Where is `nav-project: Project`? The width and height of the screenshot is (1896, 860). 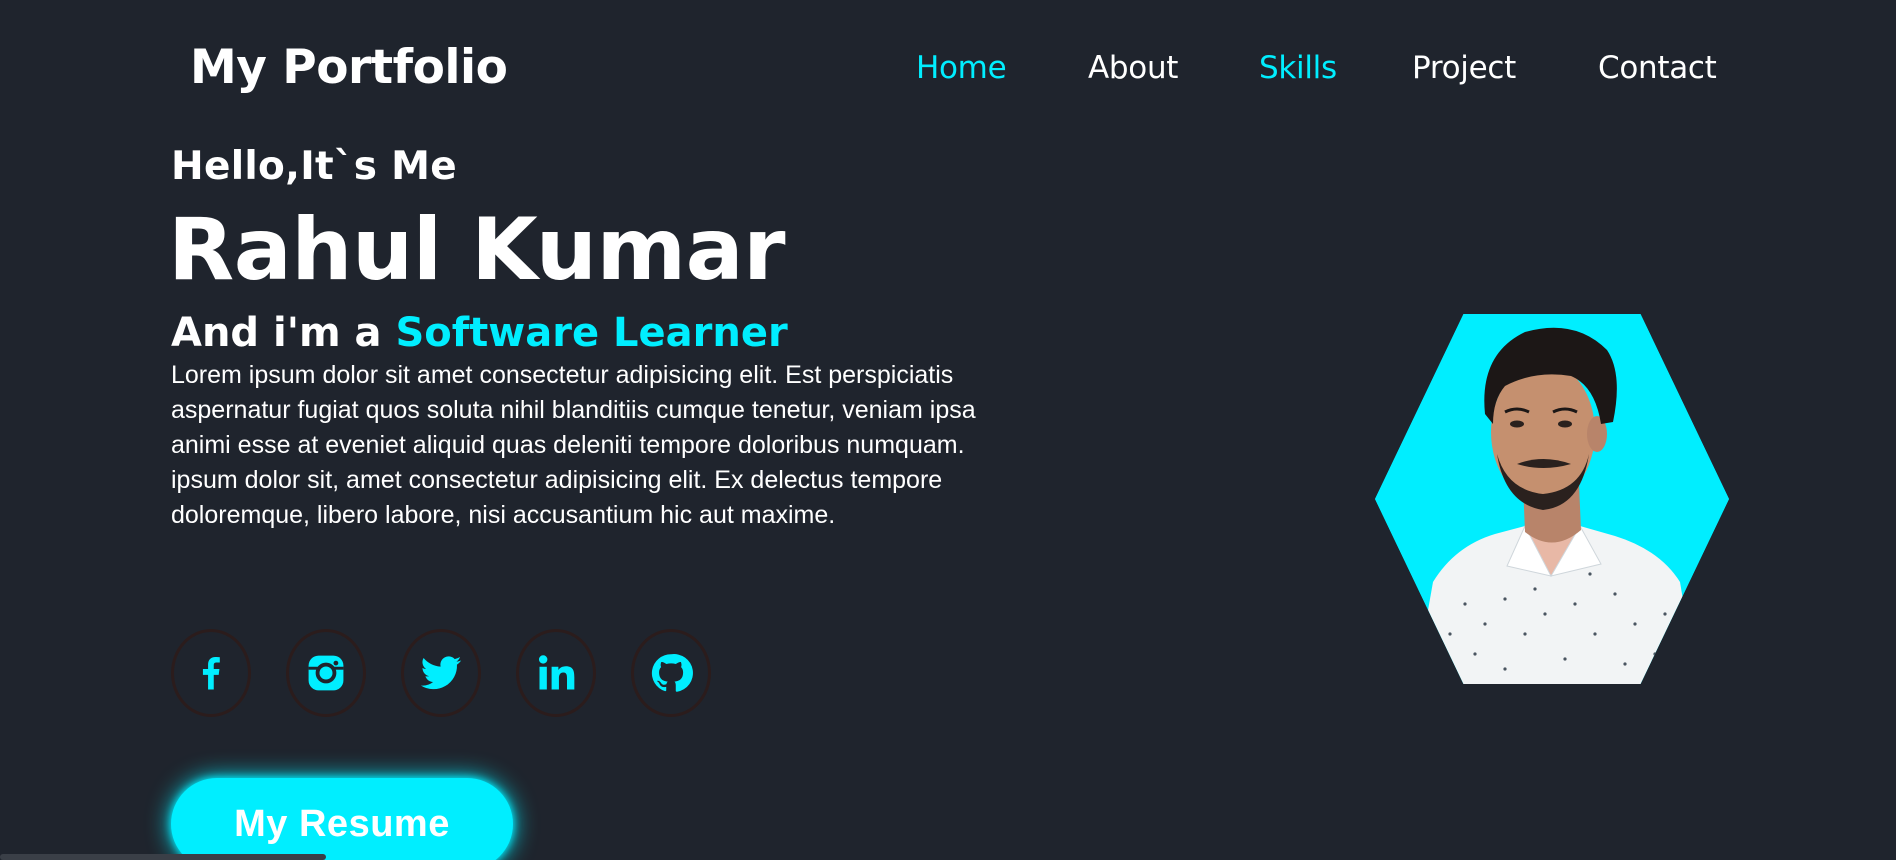 nav-project: Project is located at coordinates (1464, 68).